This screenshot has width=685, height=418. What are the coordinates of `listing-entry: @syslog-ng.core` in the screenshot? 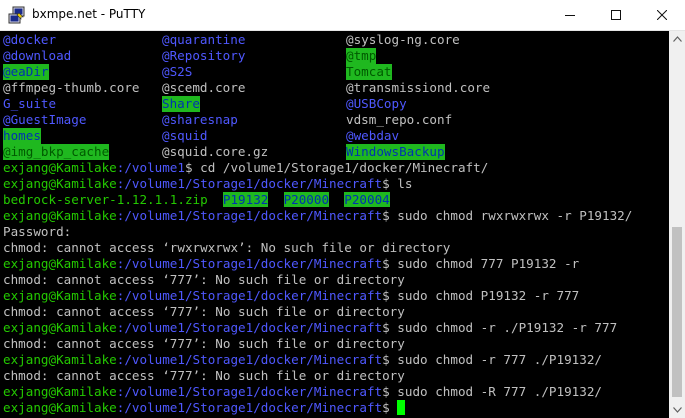 It's located at (403, 39).